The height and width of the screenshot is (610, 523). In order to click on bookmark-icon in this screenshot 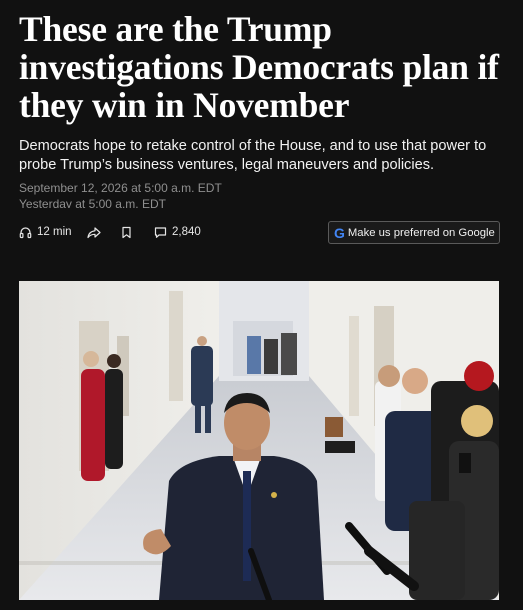, I will do `click(126, 232)`.